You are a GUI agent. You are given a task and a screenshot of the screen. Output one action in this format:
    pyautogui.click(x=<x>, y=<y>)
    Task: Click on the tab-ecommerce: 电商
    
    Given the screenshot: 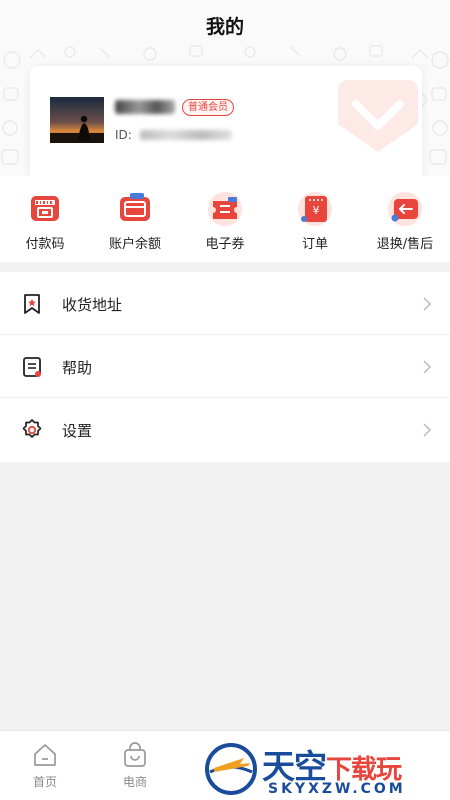 What is the action you would take?
    pyautogui.click(x=135, y=765)
    